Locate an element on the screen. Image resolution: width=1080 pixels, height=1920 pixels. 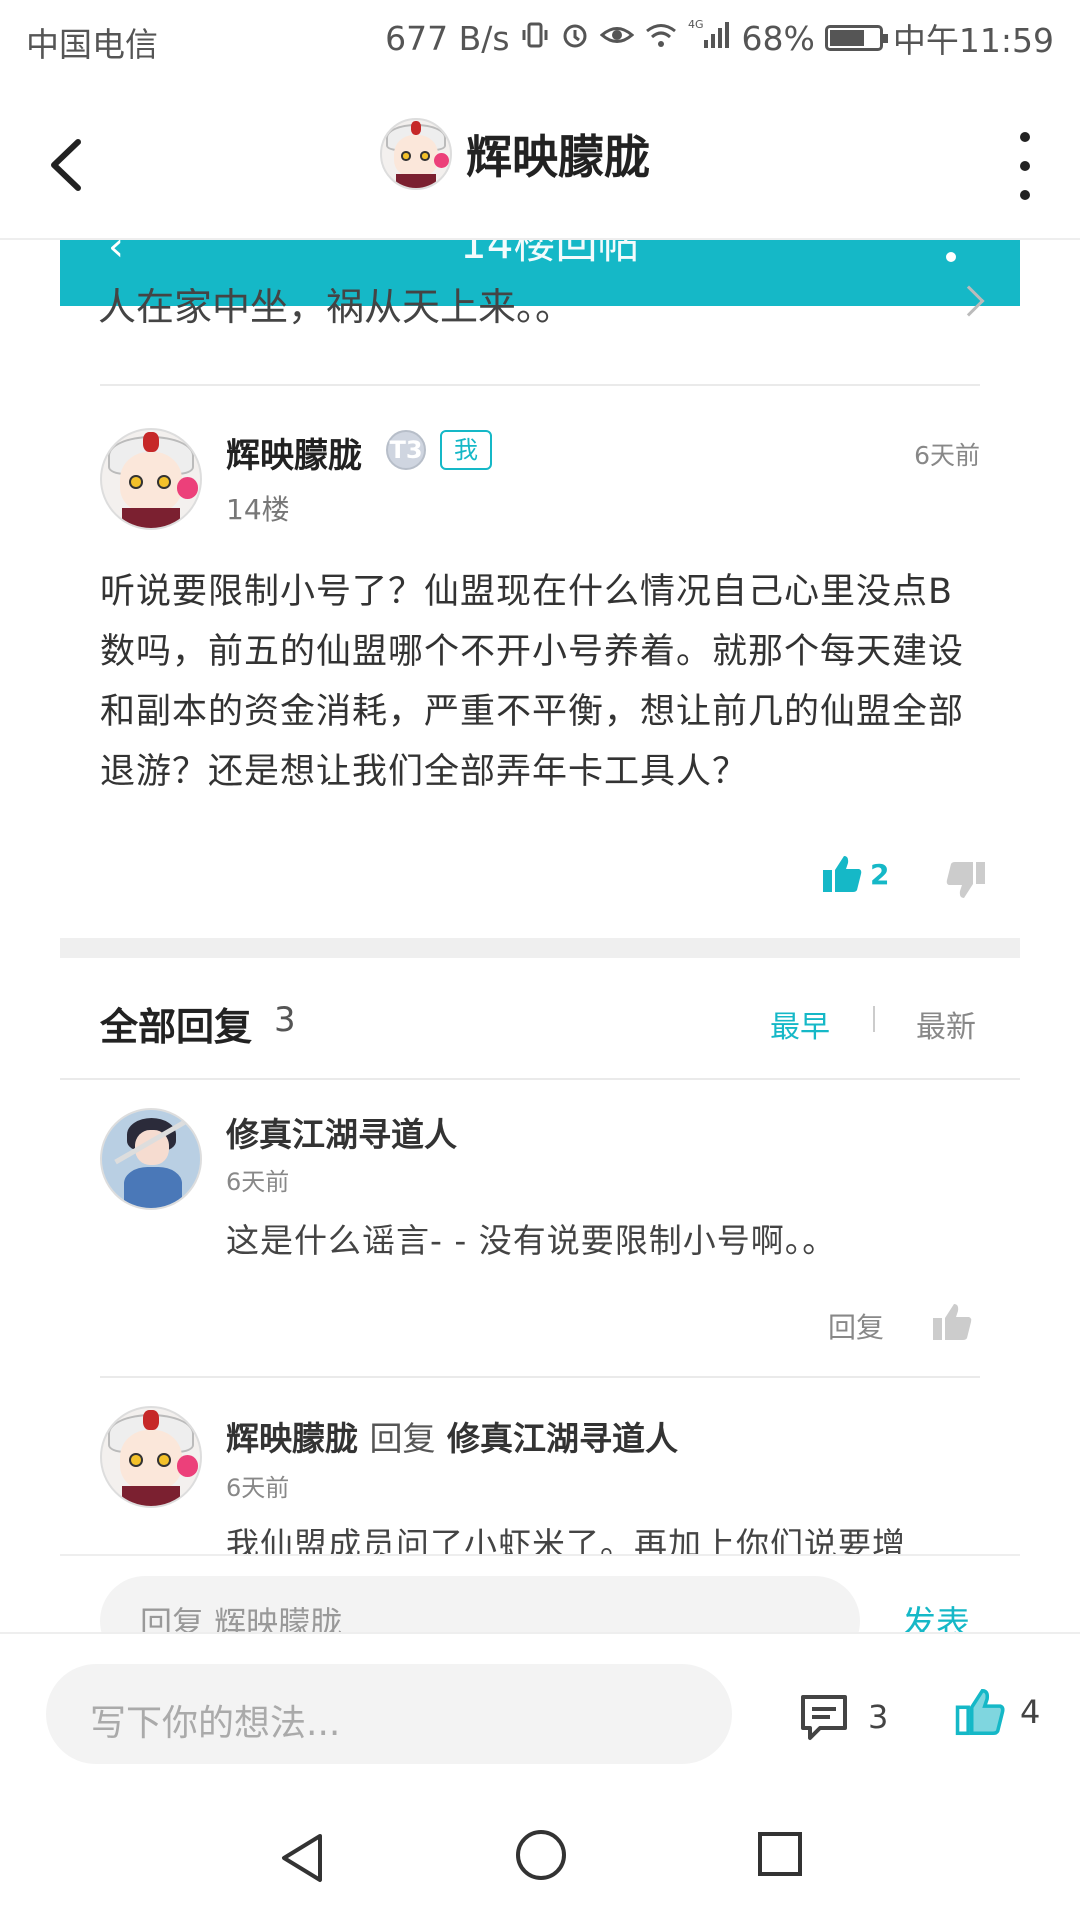
section-separator is located at coordinates (540, 948).